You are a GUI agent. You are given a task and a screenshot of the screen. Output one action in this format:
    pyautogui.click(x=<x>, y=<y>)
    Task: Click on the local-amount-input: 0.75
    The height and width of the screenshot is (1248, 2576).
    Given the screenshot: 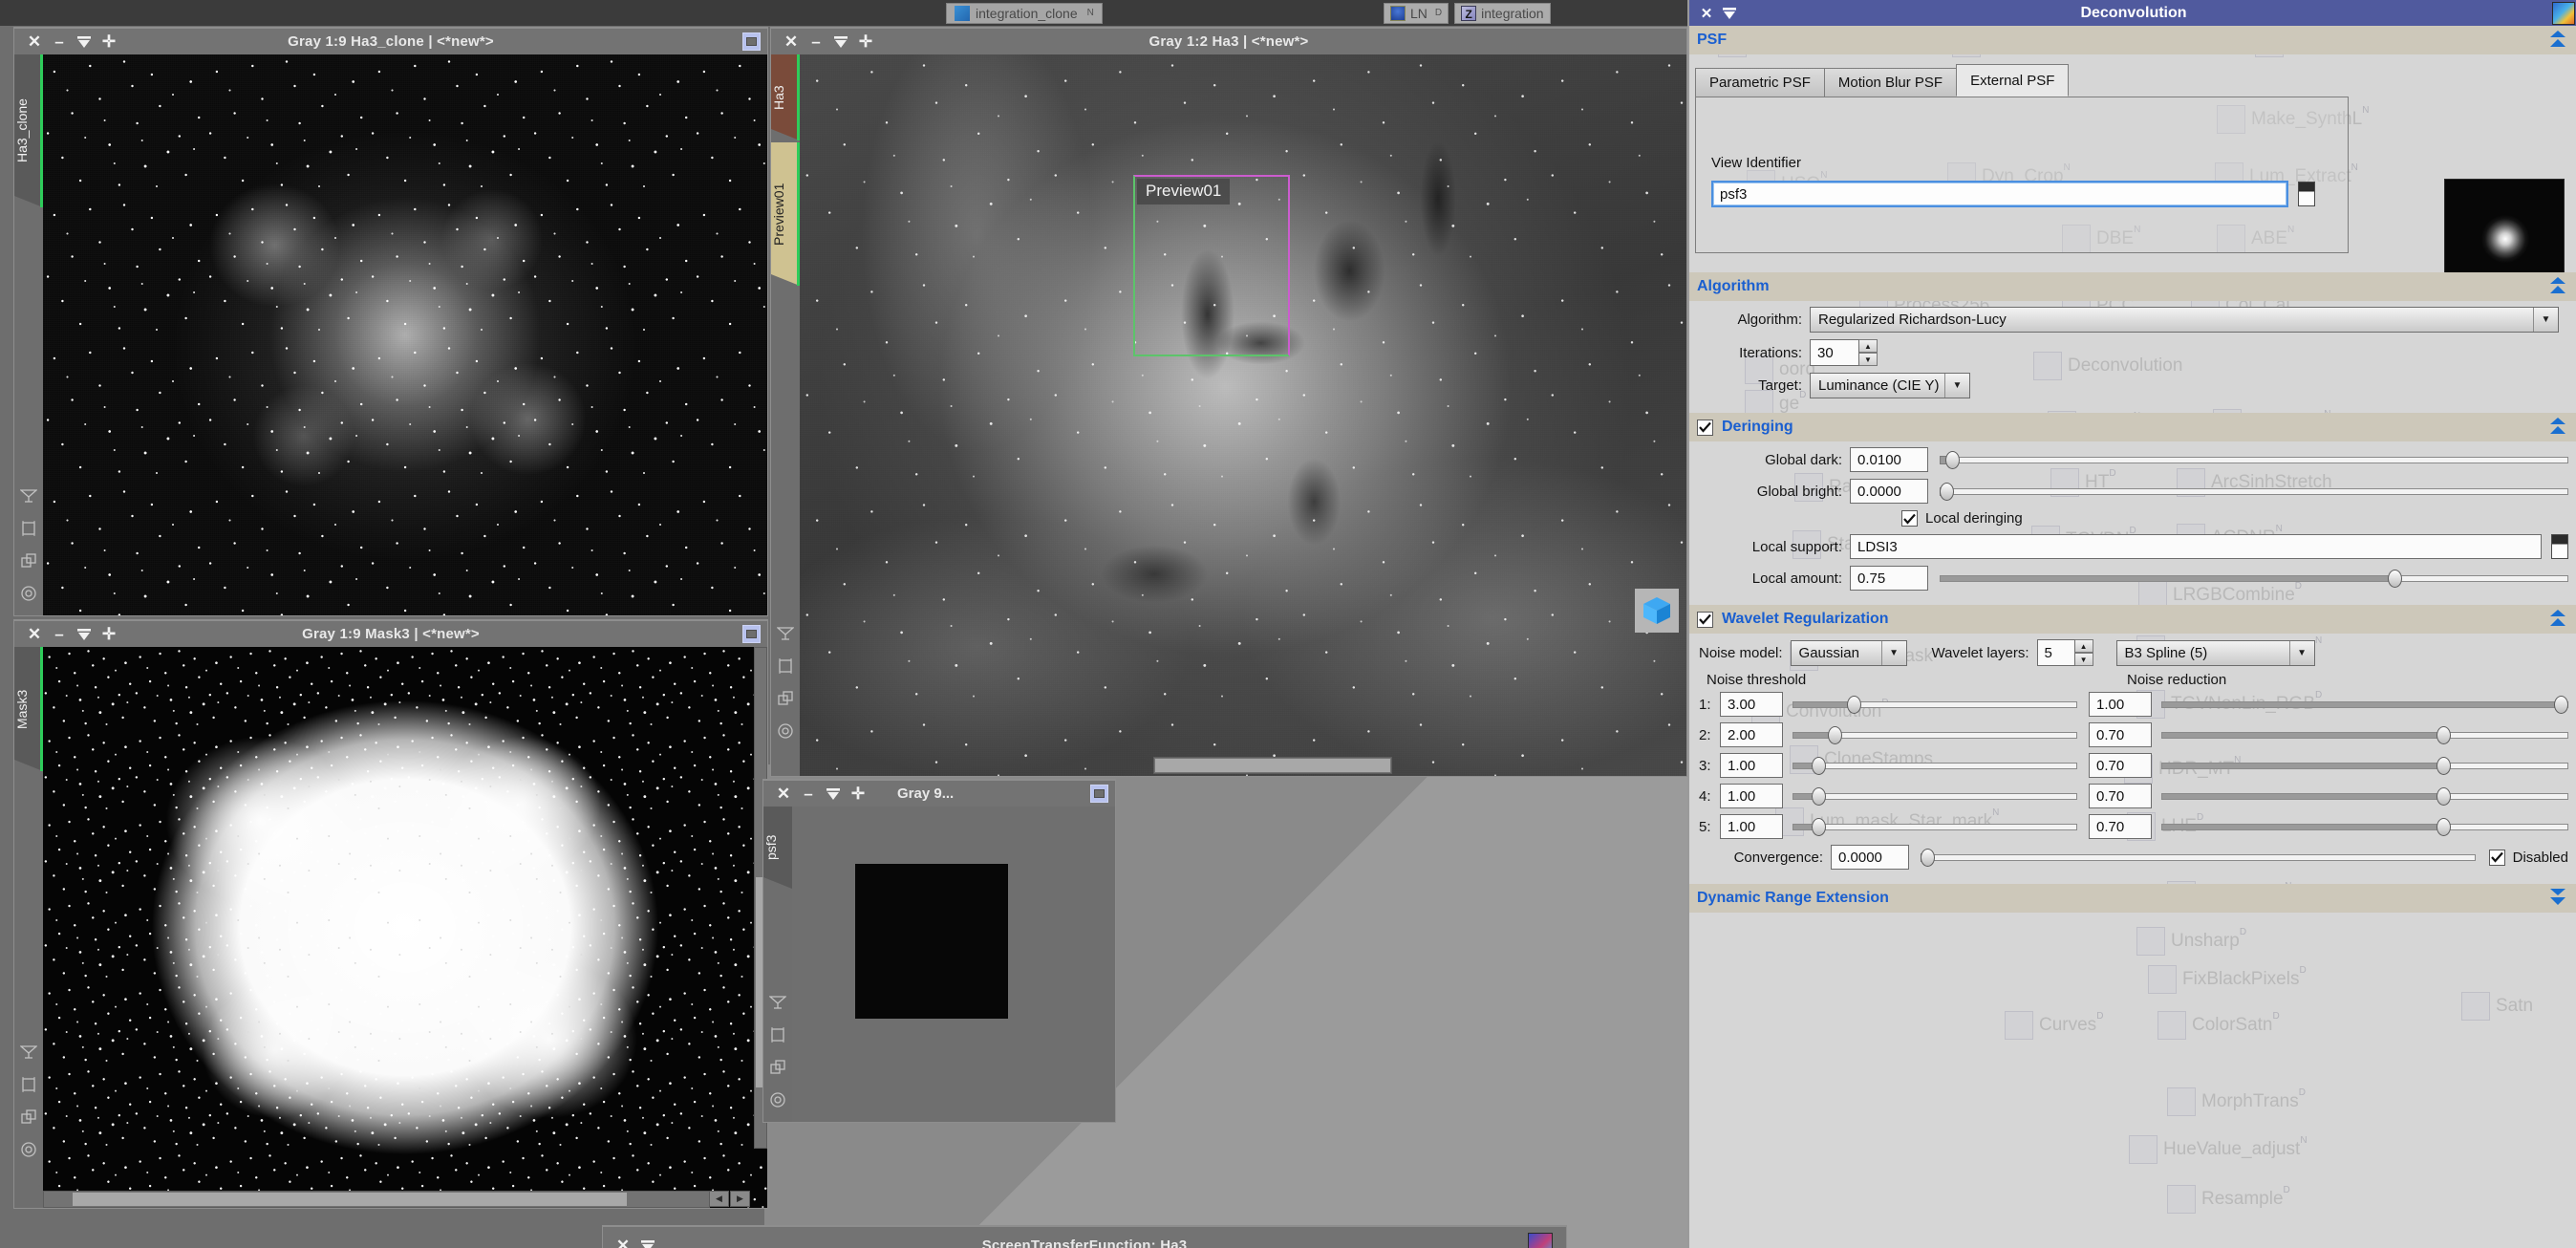 What is the action you would take?
    pyautogui.click(x=1889, y=579)
    